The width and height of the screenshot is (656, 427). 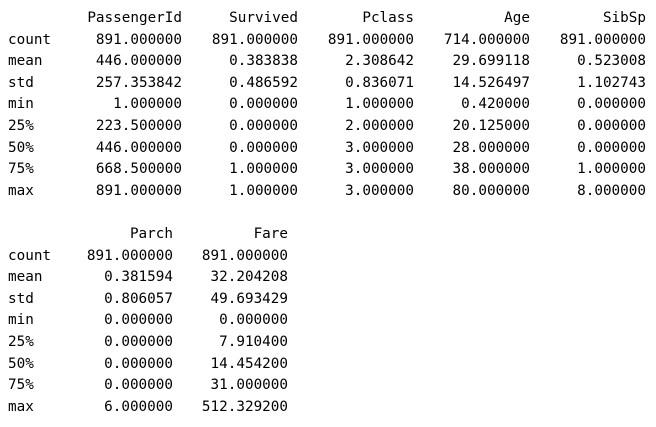 I want to click on table-row: 50% 0.000000 14.454200, so click(x=148, y=365).